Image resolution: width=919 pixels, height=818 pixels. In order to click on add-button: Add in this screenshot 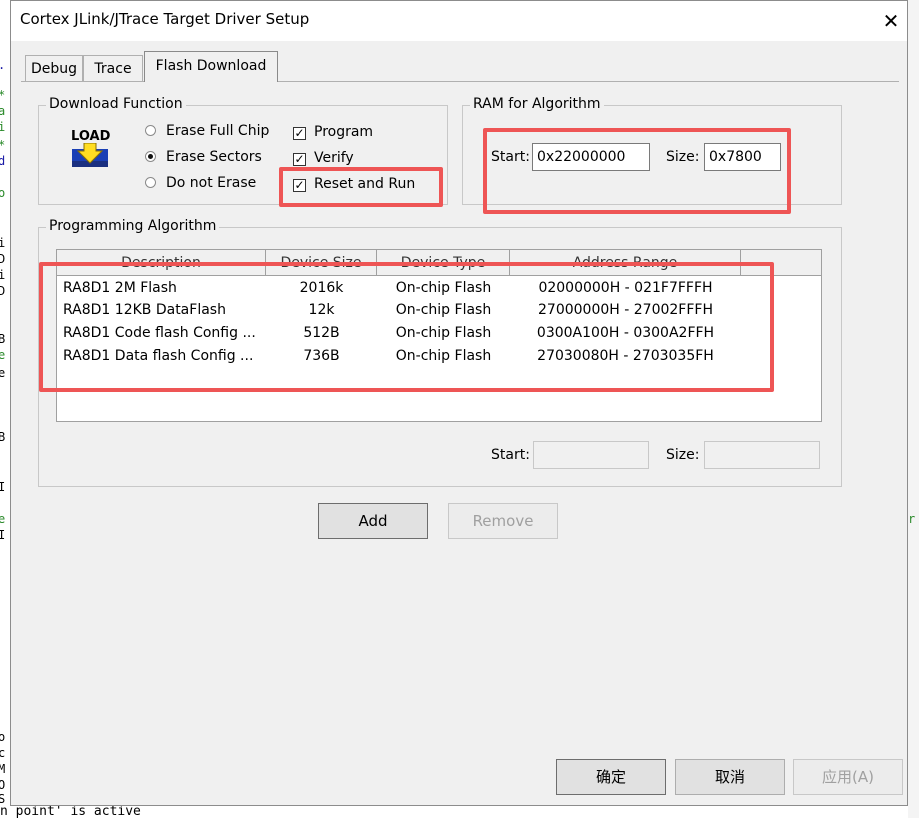, I will do `click(373, 521)`.